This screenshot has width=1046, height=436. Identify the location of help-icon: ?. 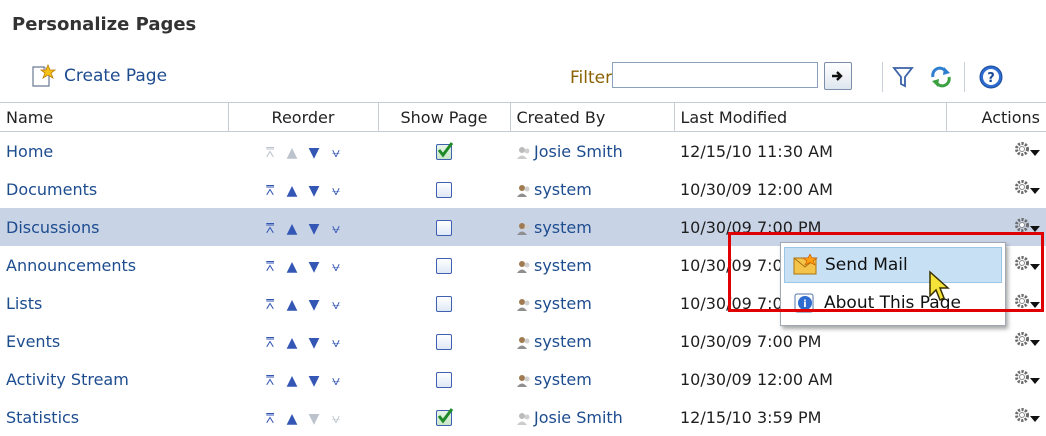
(991, 77).